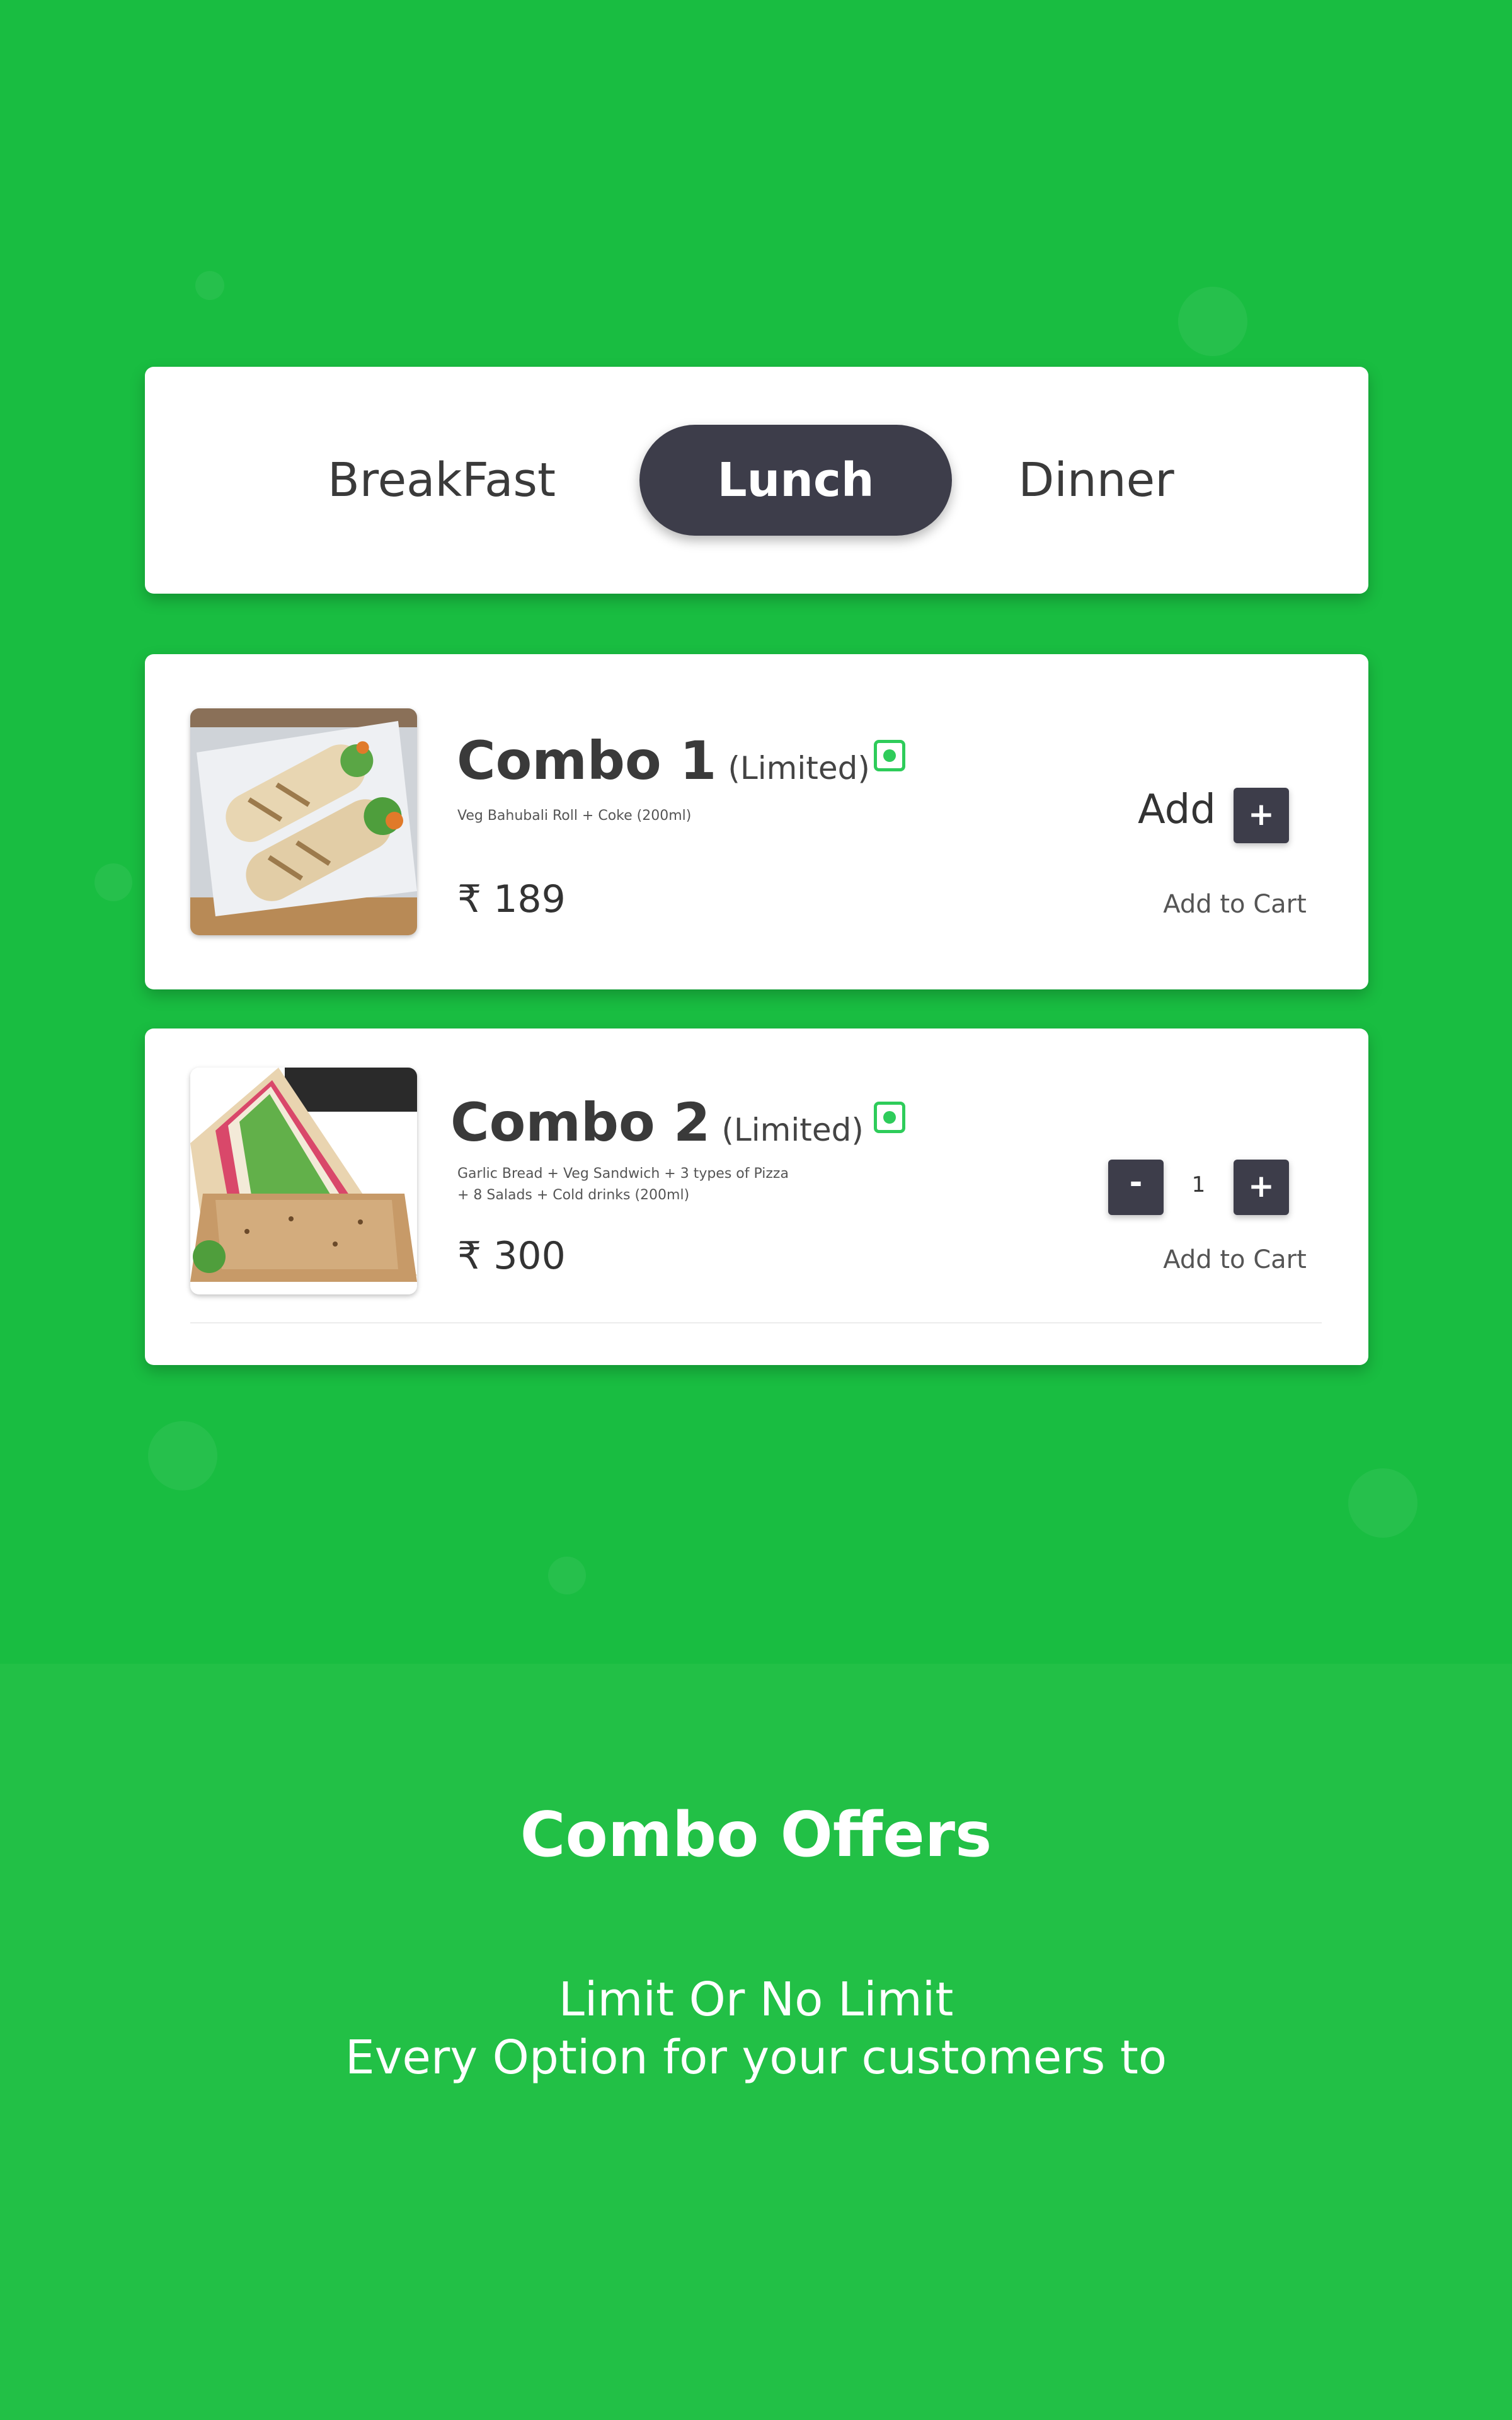  What do you see at coordinates (587, 761) in the screenshot?
I see `combo-1-name: Combo 1` at bounding box center [587, 761].